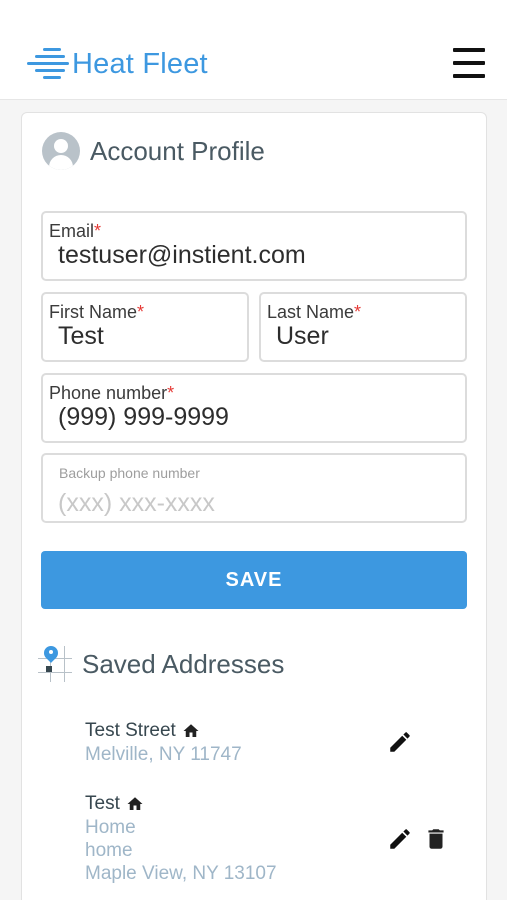  Describe the element at coordinates (150, 336) in the screenshot. I see `first-name-input` at that location.